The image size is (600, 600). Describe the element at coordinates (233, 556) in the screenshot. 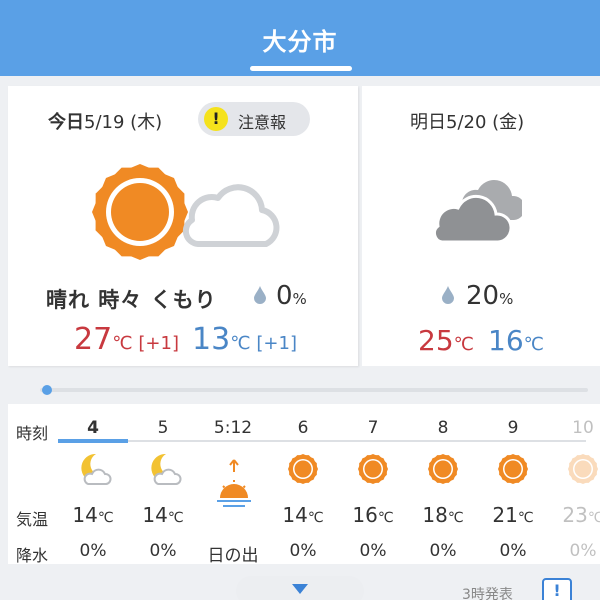

I see `sunrise-label: 日の出` at that location.